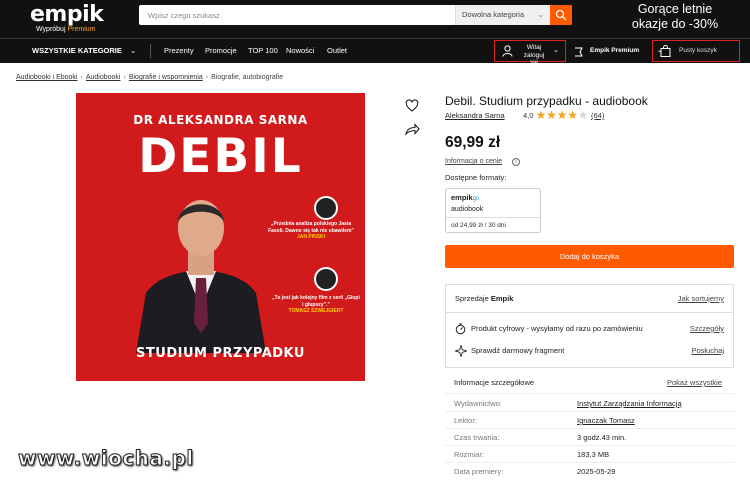  What do you see at coordinates (412, 130) in the screenshot?
I see `share-button` at bounding box center [412, 130].